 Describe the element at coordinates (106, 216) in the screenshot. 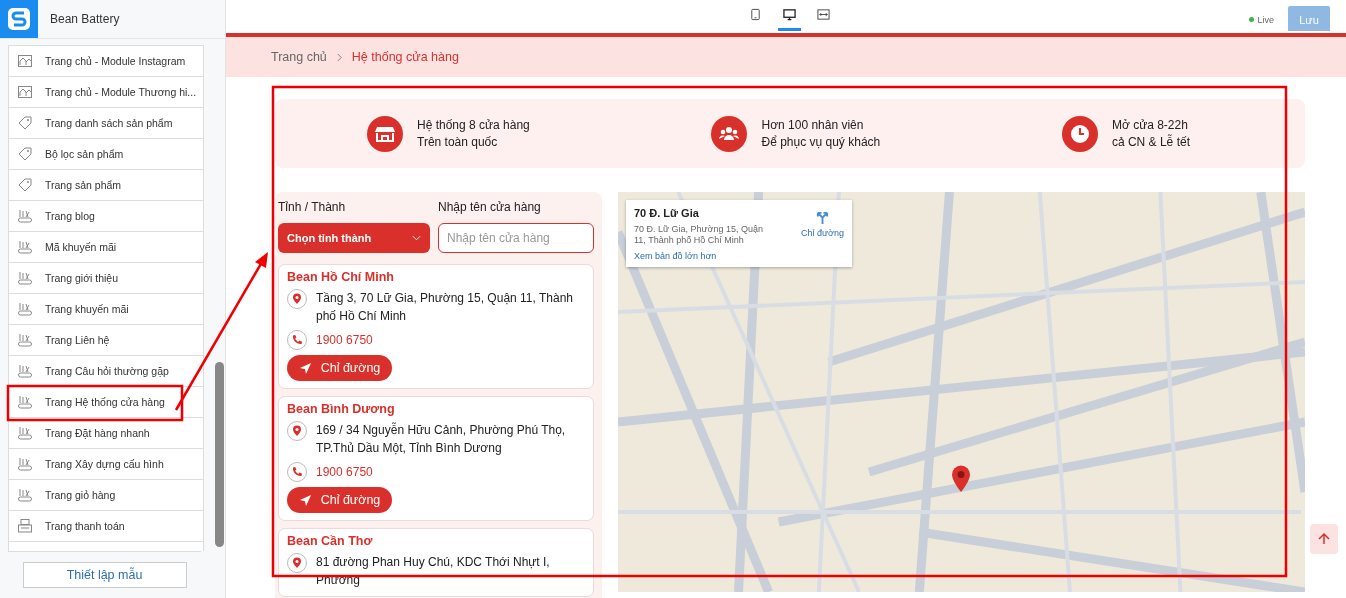

I see `sidebar-item: Trang blog` at that location.